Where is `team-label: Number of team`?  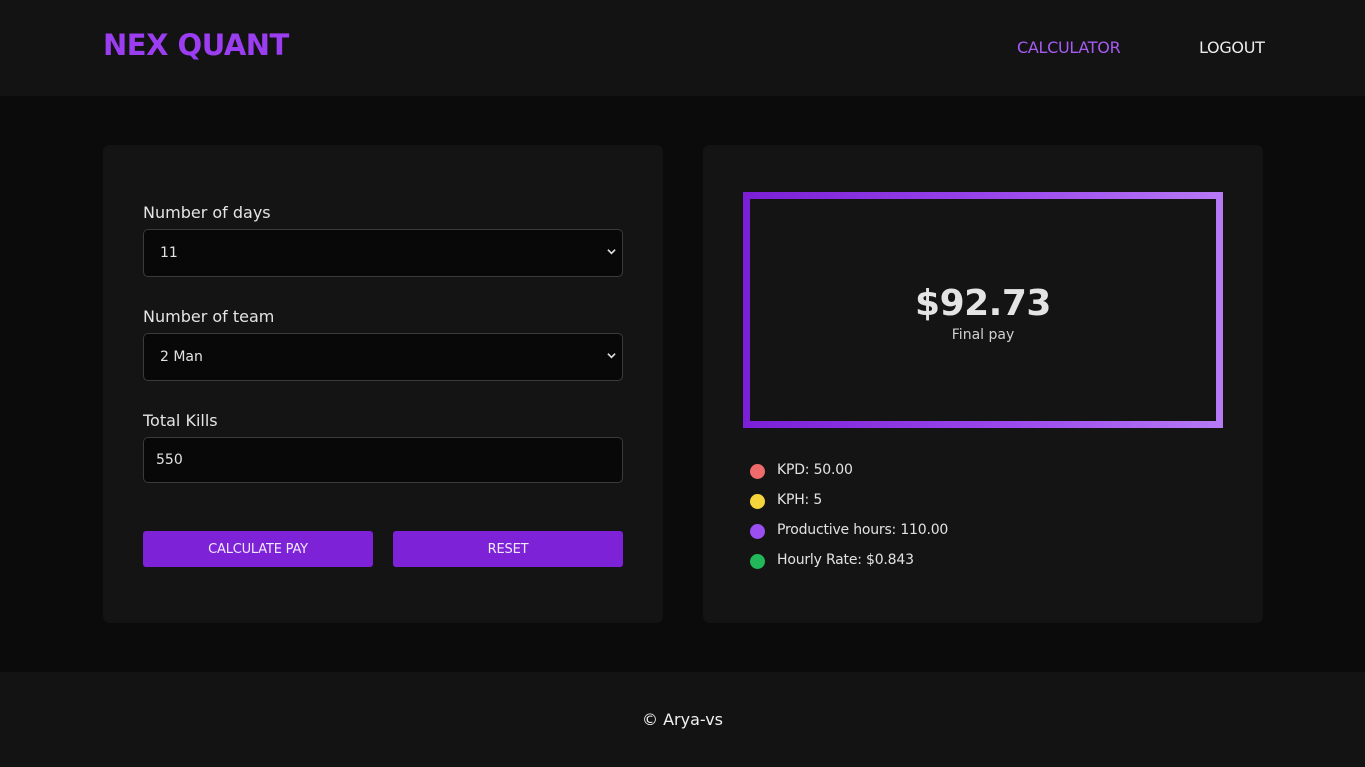
team-label: Number of team is located at coordinates (209, 316).